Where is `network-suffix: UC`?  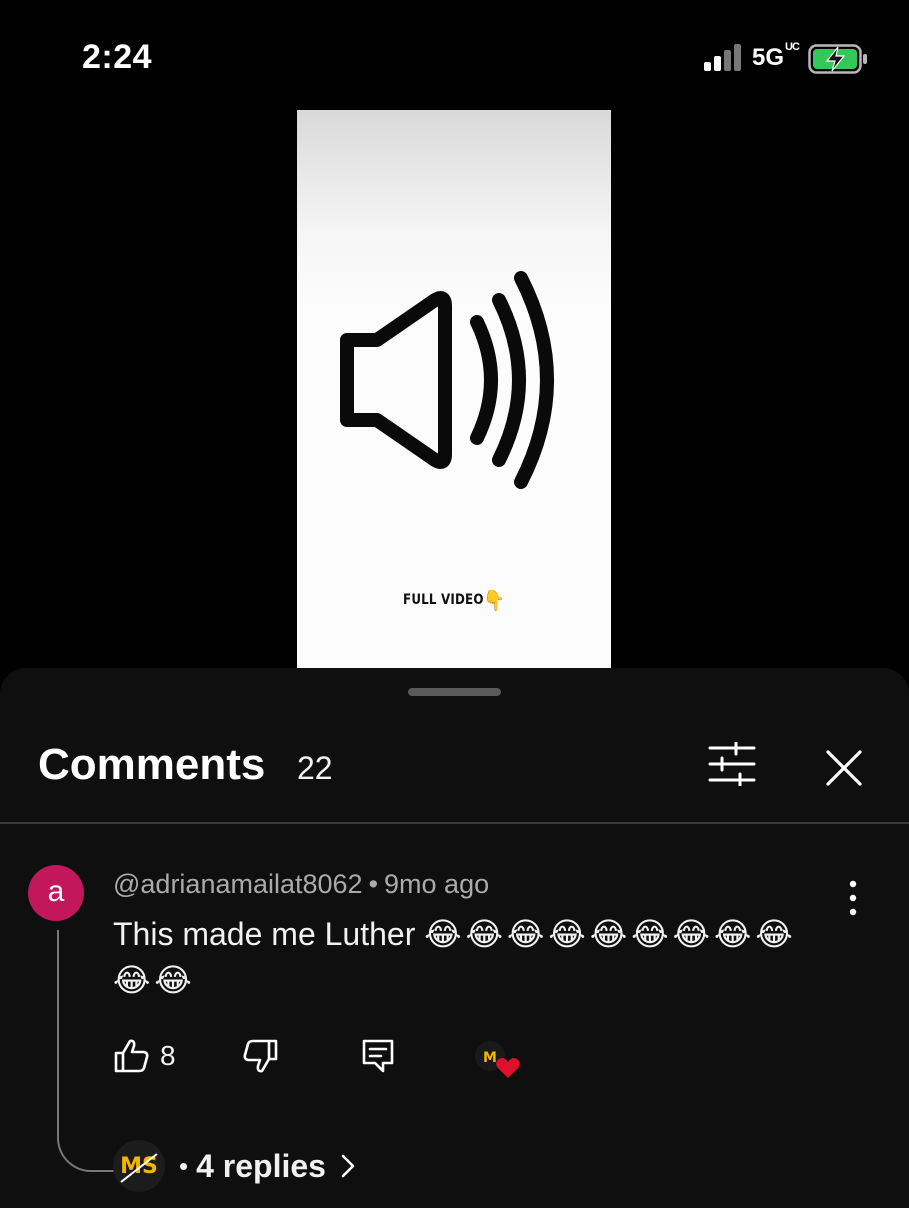 network-suffix: UC is located at coordinates (792, 47).